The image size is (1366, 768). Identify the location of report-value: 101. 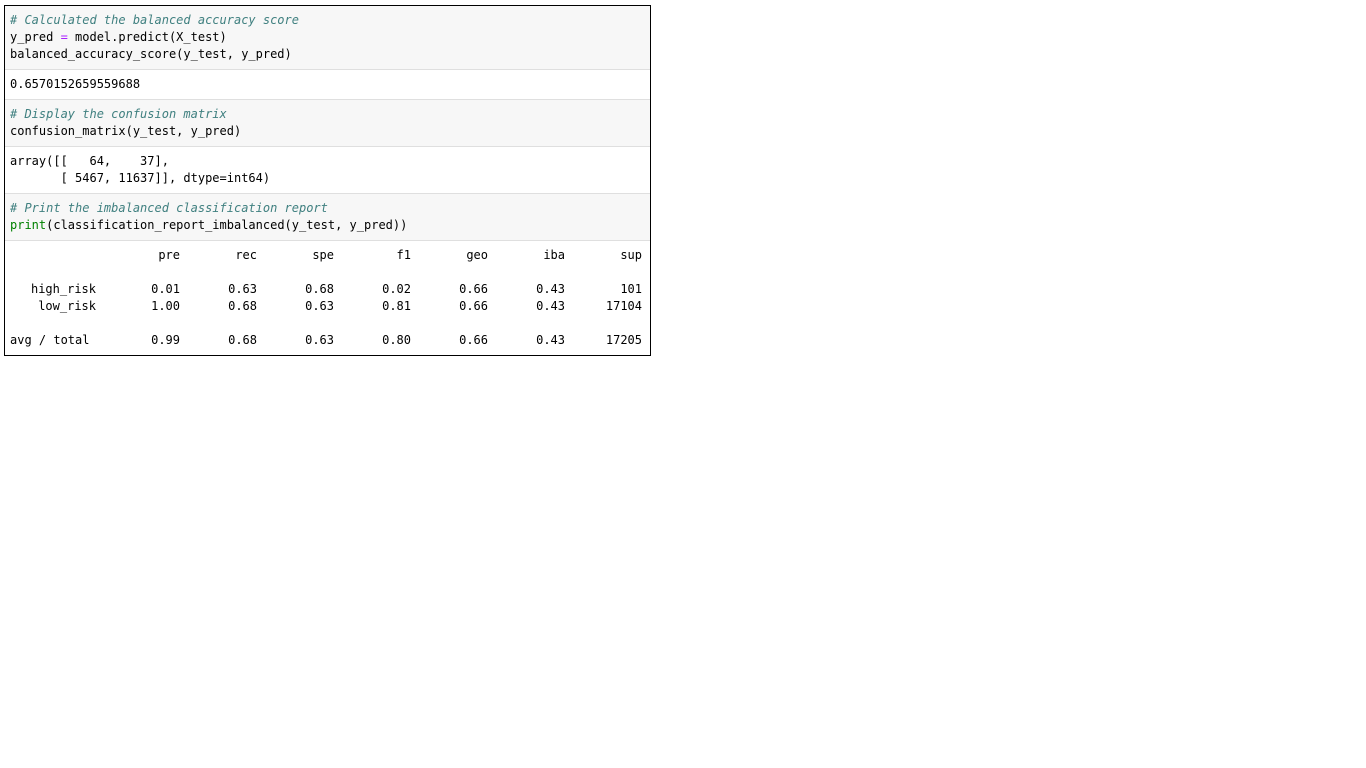
(631, 289).